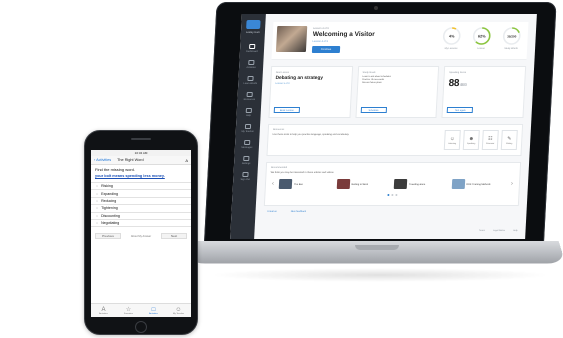 Image resolution: width=563 pixels, height=338 pixels. What do you see at coordinates (141, 224) in the screenshot?
I see `answer-option: Negotiating` at bounding box center [141, 224].